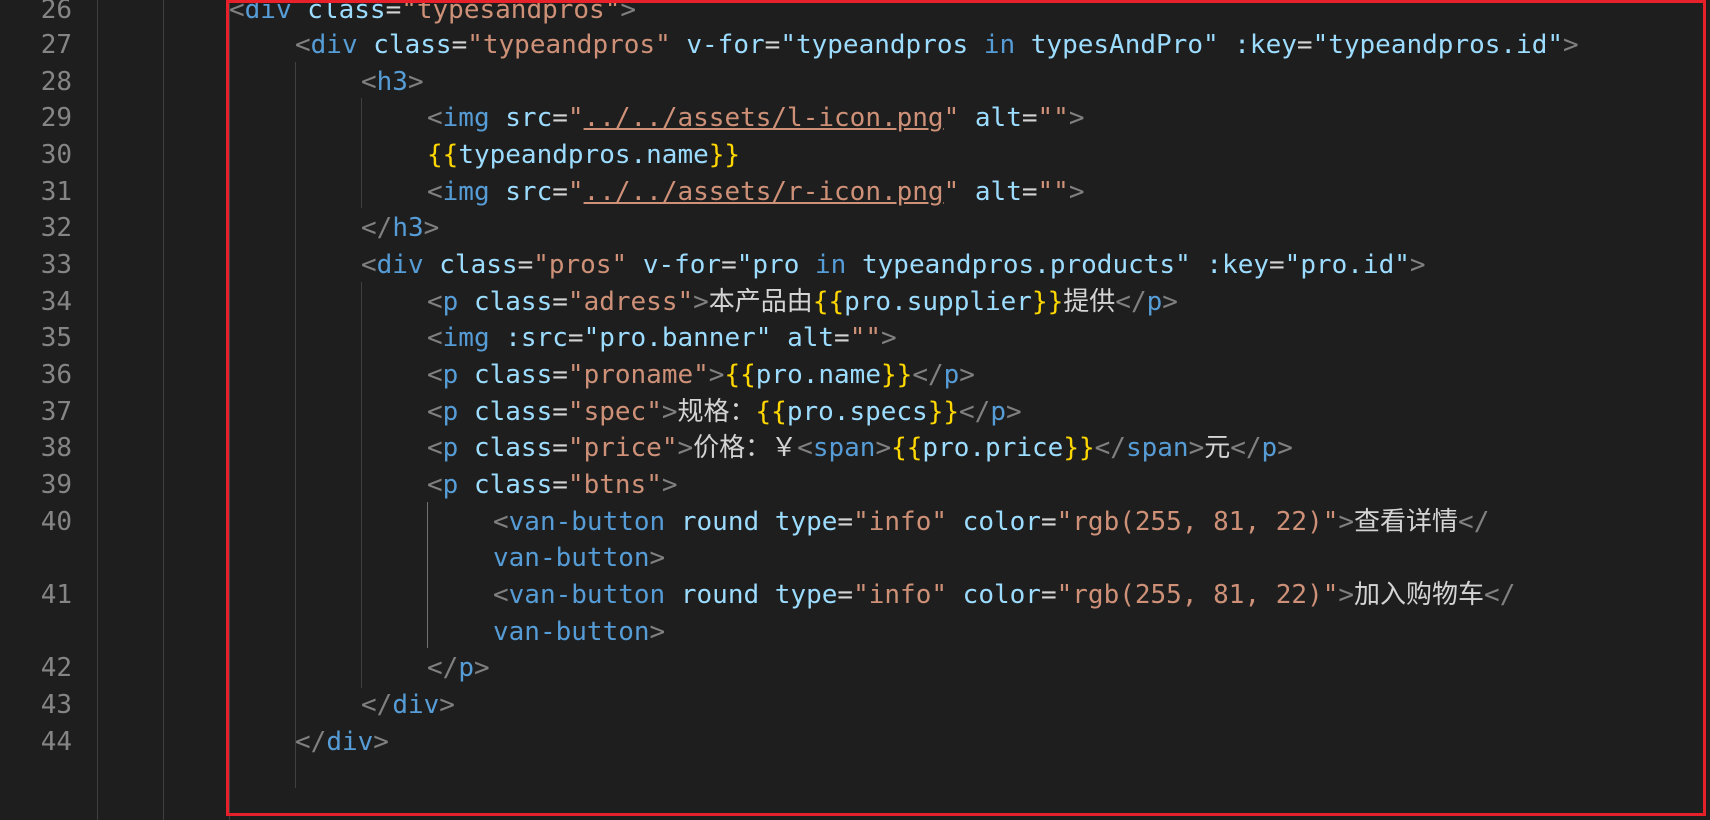 Image resolution: width=1710 pixels, height=820 pixels. I want to click on line-number: 27, so click(56, 45).